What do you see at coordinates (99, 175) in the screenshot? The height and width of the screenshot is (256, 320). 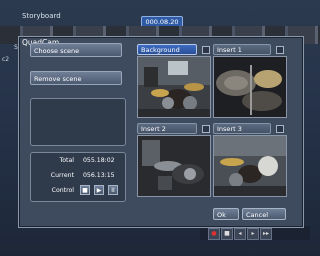 I see `current-value: 056.13:15` at bounding box center [99, 175].